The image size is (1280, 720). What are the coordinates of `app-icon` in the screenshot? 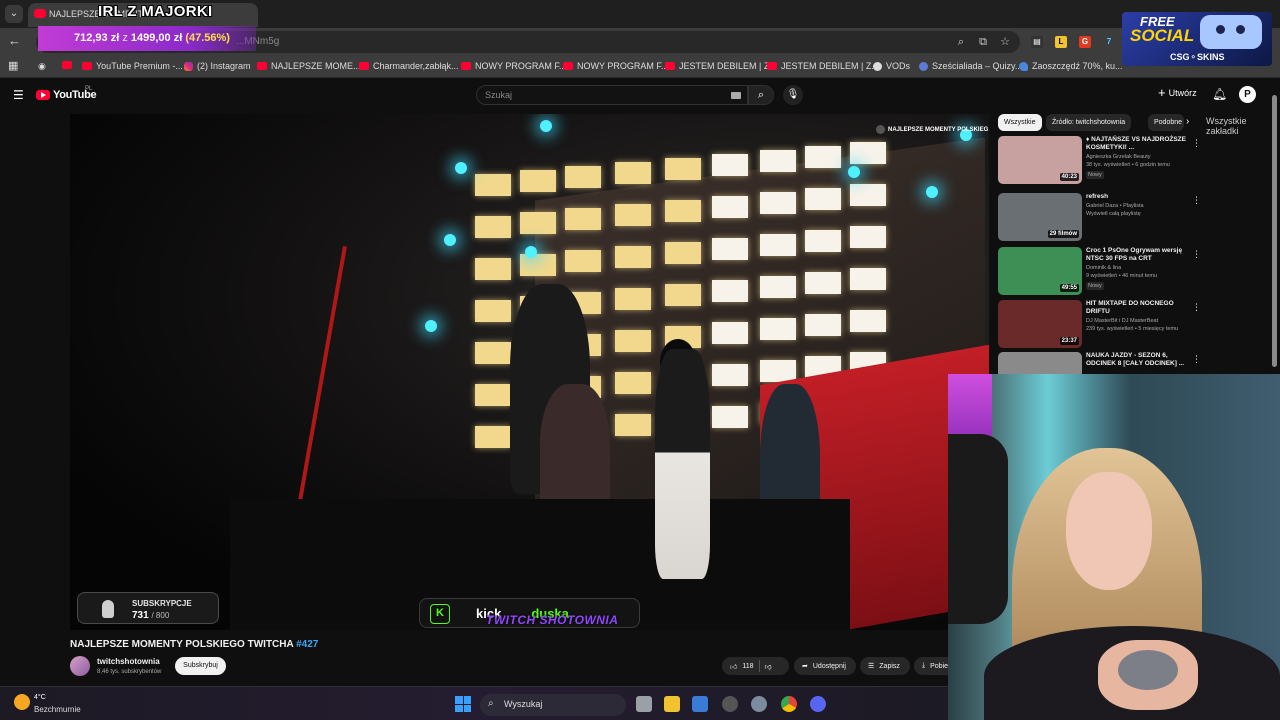 It's located at (730, 704).